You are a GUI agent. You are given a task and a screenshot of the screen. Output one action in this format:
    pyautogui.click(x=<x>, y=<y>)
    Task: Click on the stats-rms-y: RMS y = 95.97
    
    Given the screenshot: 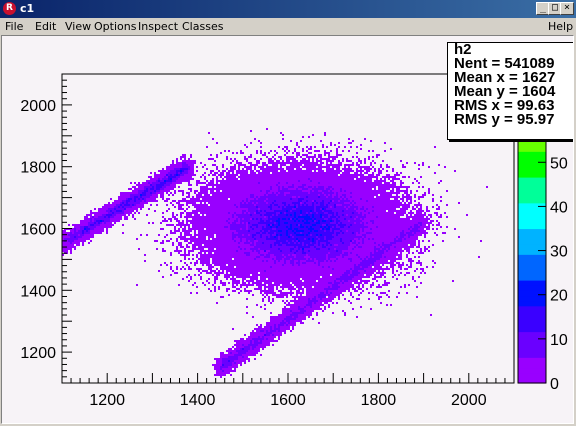 What is the action you would take?
    pyautogui.click(x=504, y=119)
    